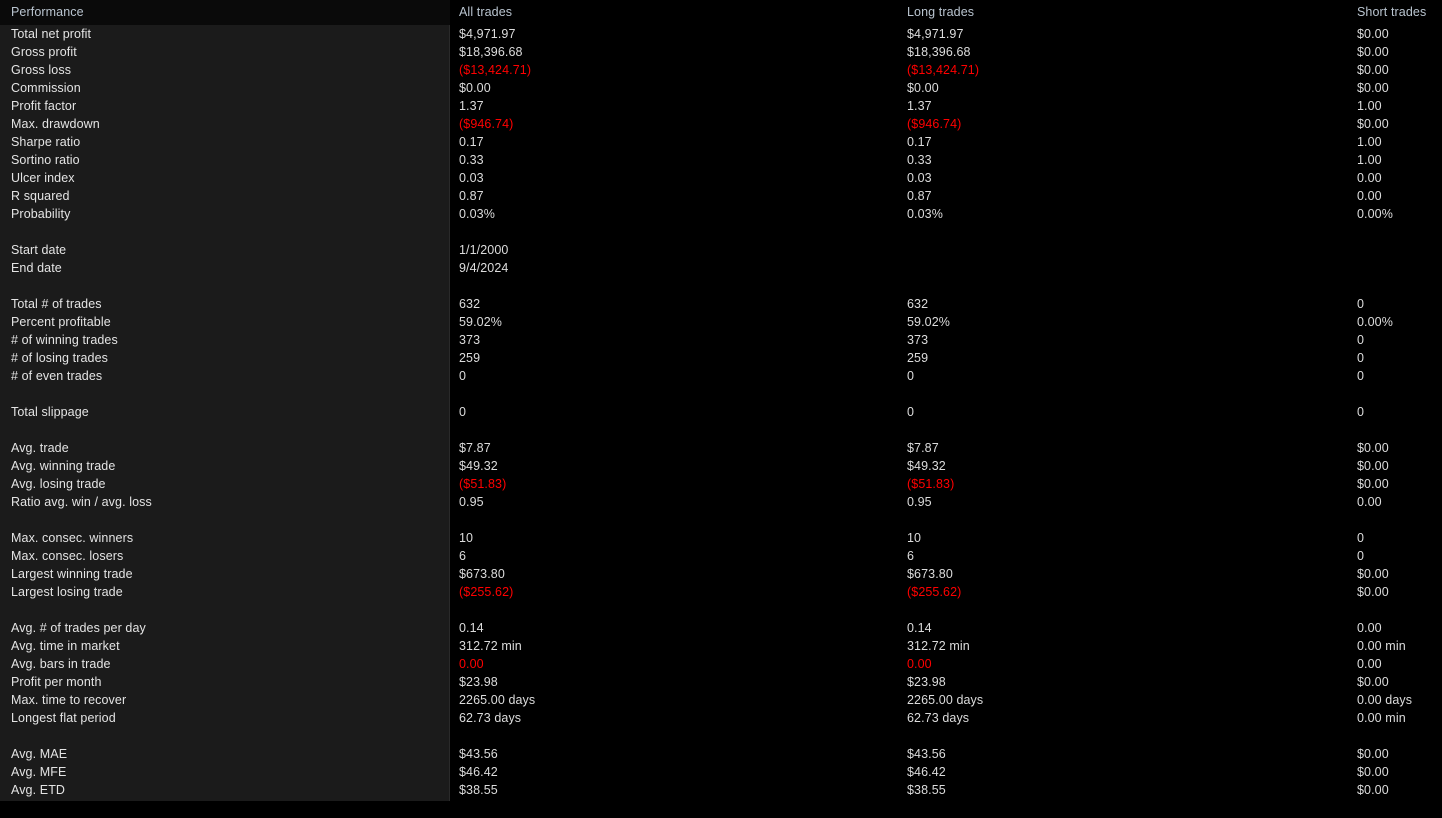  I want to click on column-header-performance: Performance, so click(47, 12).